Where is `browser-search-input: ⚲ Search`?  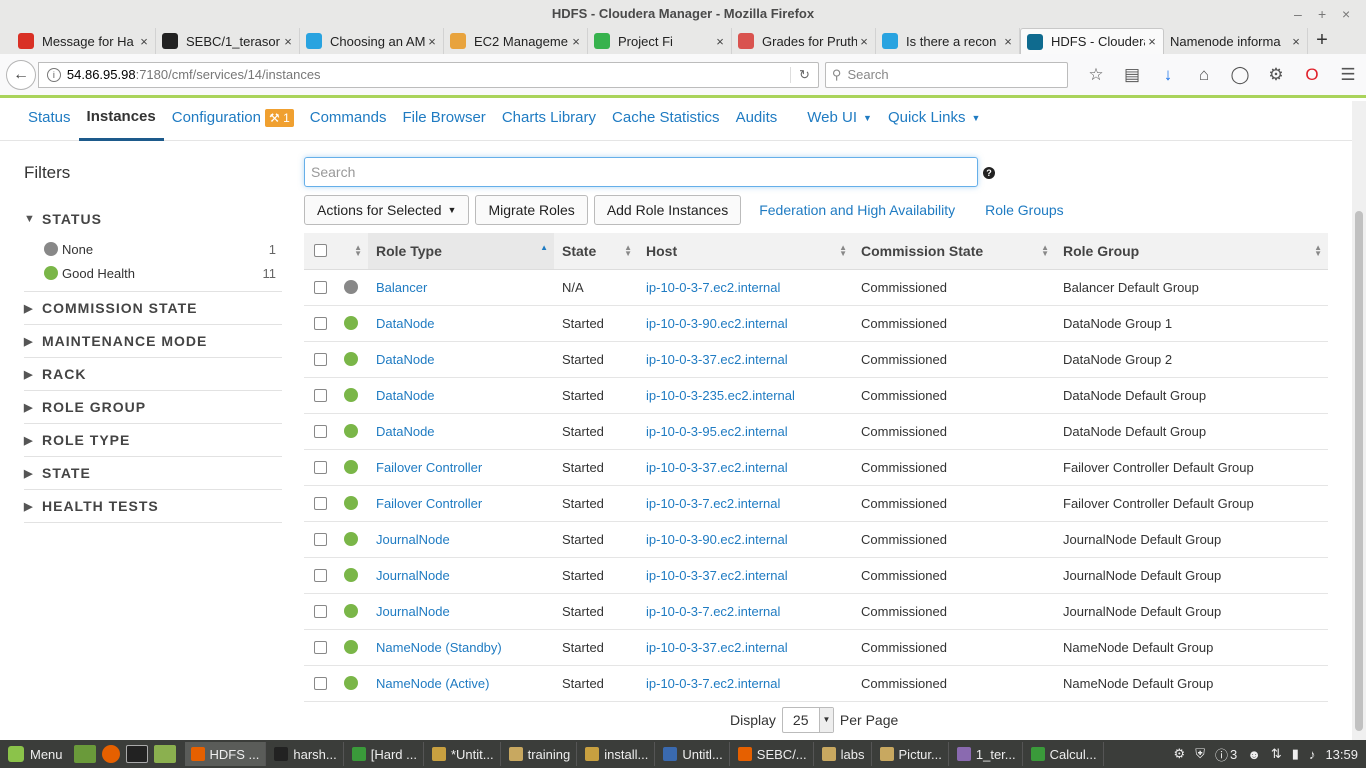
browser-search-input: ⚲ Search is located at coordinates (946, 74).